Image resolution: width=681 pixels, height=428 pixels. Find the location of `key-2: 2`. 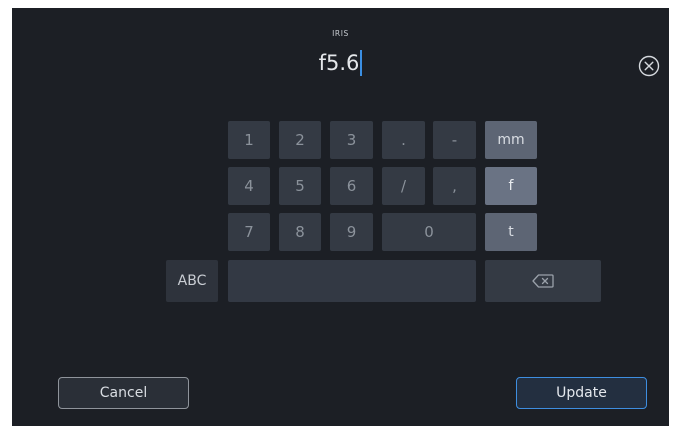

key-2: 2 is located at coordinates (300, 140).